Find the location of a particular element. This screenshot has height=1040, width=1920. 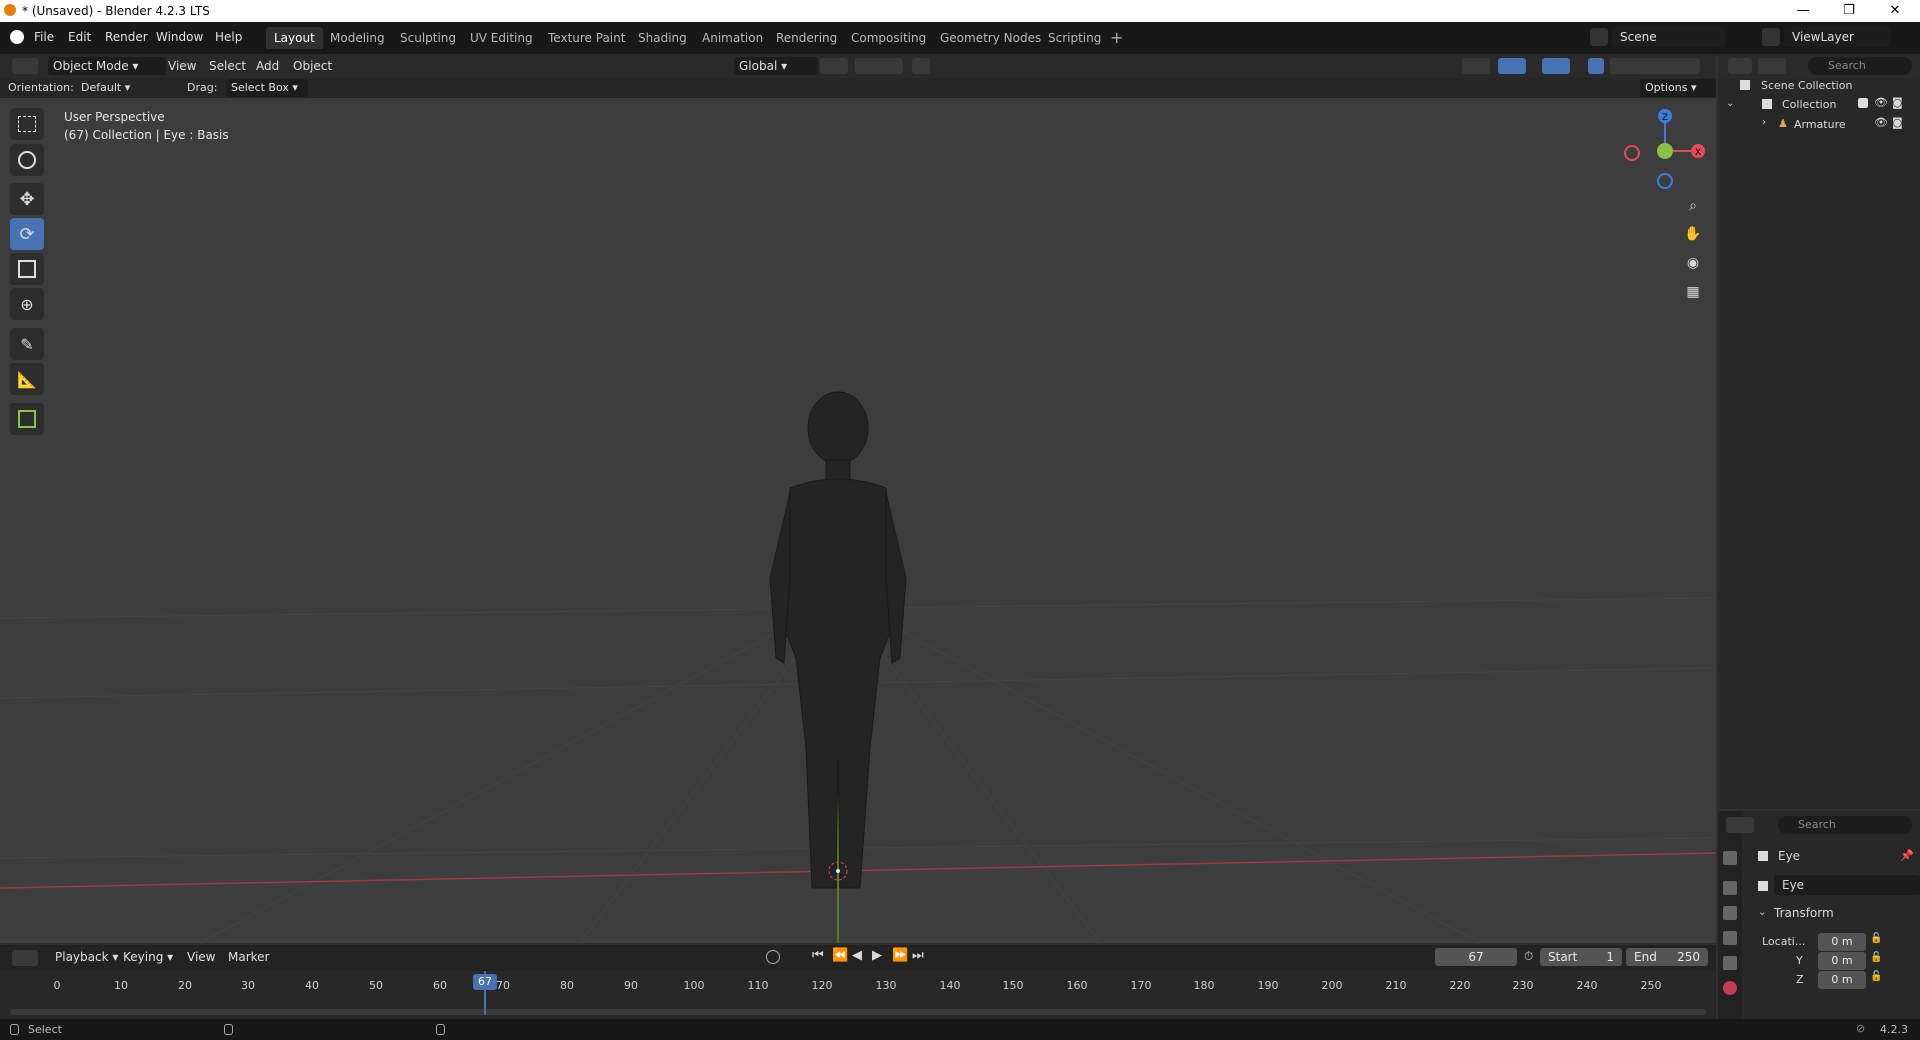

camera-view-icon: ◉ is located at coordinates (1693, 266).